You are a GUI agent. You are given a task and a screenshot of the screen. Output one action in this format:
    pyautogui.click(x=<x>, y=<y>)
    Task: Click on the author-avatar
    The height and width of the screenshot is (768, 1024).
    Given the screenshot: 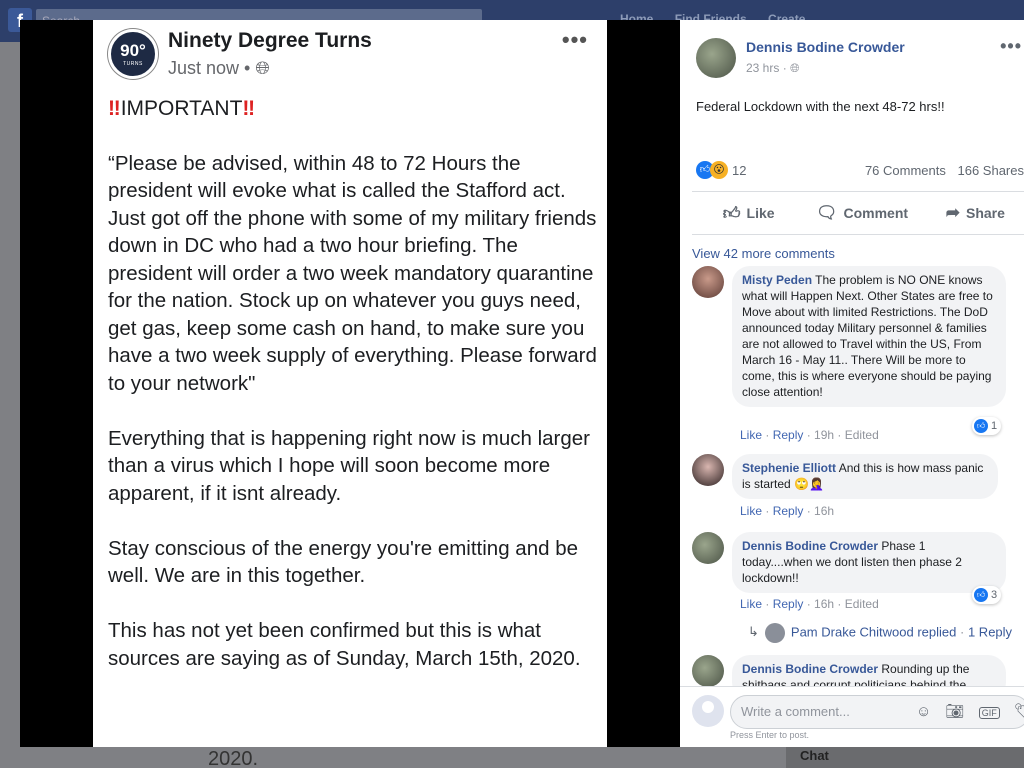 What is the action you would take?
    pyautogui.click(x=716, y=58)
    